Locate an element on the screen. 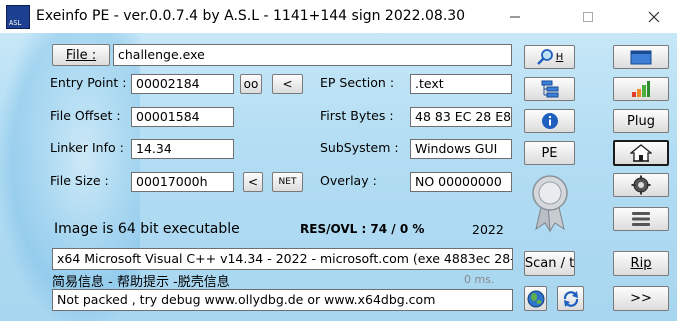  ep-section-label: EP Section : is located at coordinates (357, 82).